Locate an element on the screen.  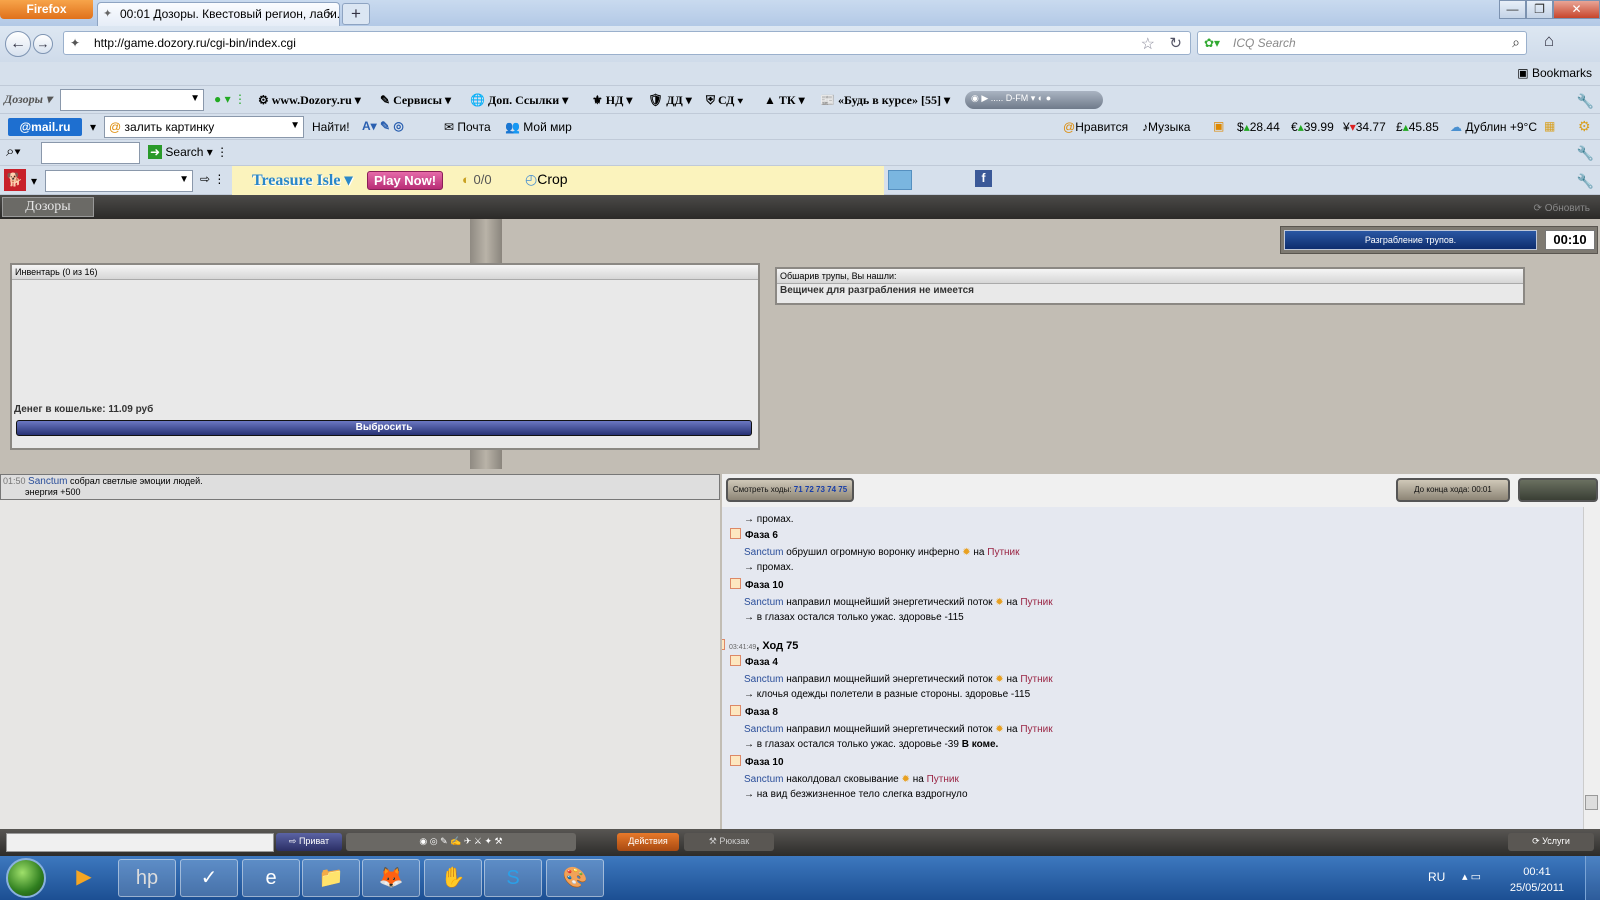
dd-menu: 🛡 ДД ▾ is located at coordinates (670, 100).